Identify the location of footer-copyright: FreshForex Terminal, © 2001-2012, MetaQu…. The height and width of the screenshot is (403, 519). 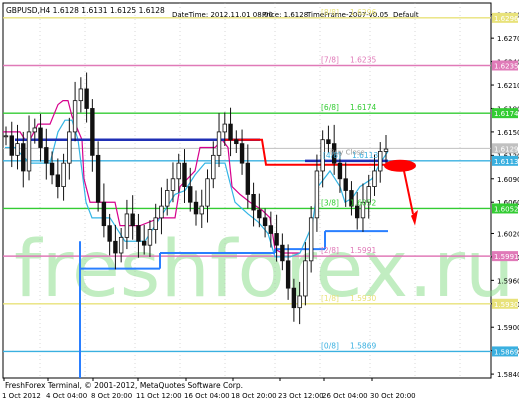
(124, 385).